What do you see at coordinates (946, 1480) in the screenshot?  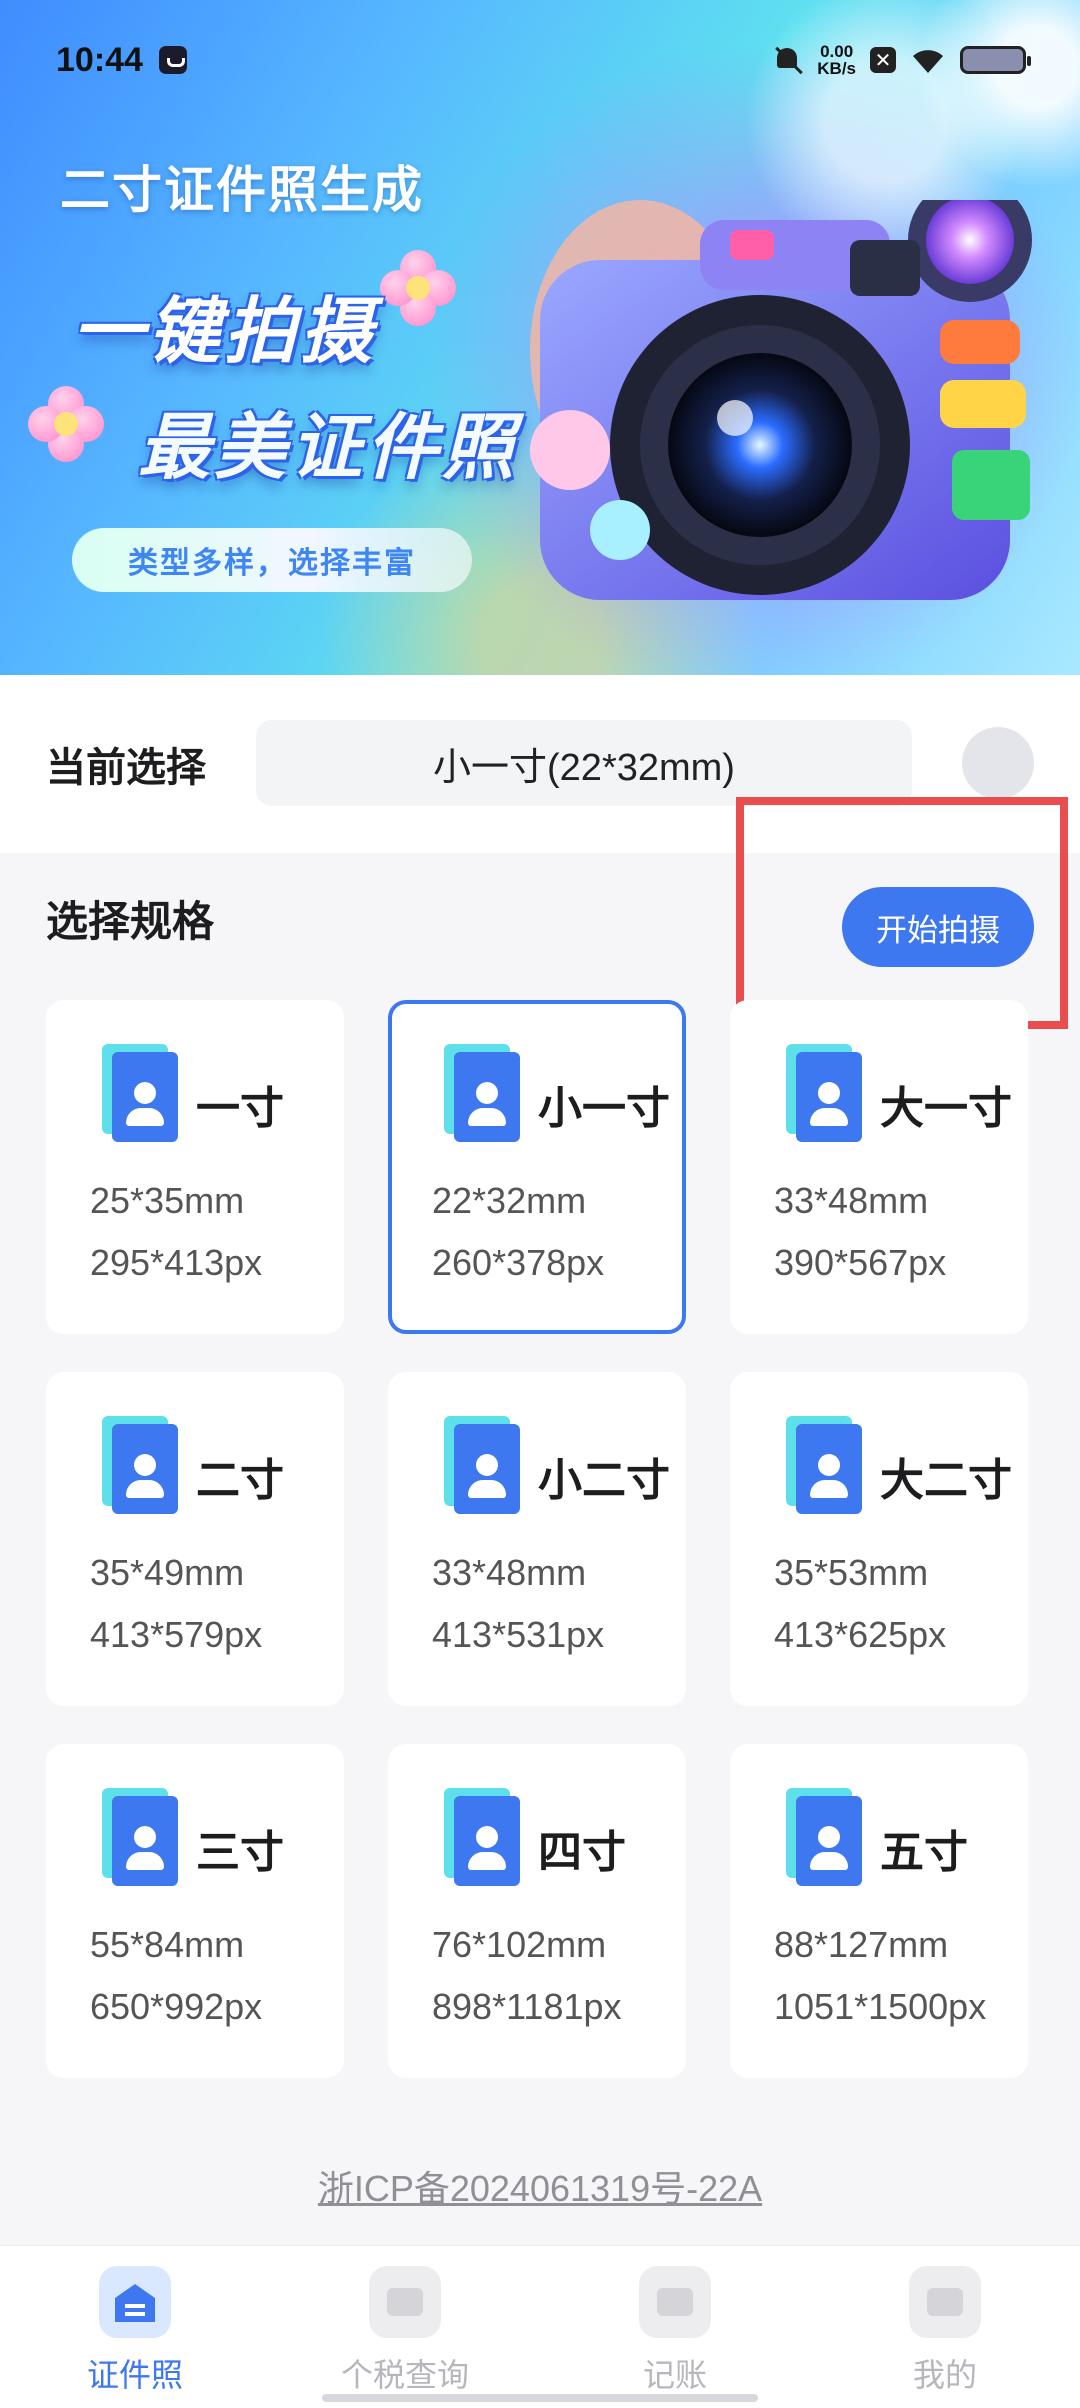 I see `spec-name: 大二寸` at bounding box center [946, 1480].